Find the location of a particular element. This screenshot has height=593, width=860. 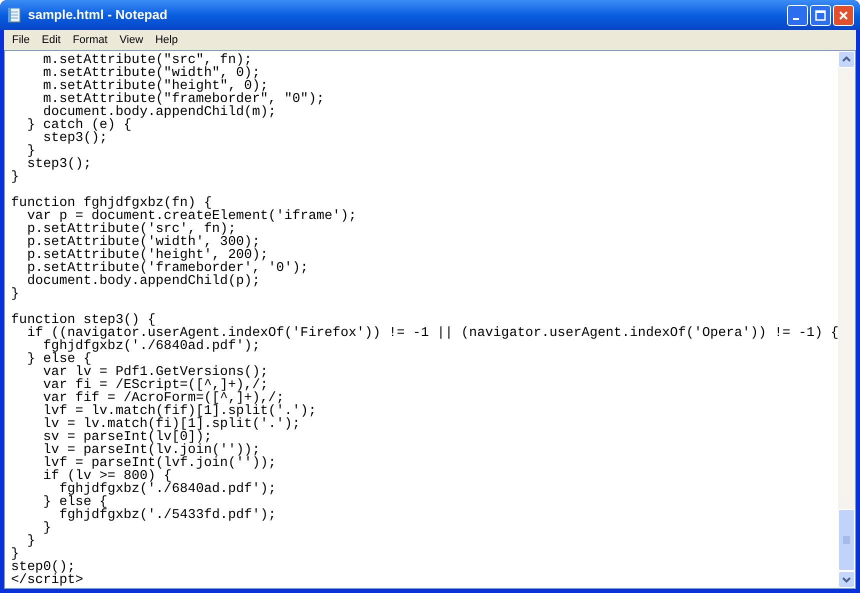

notepad-icon is located at coordinates (14, 15).